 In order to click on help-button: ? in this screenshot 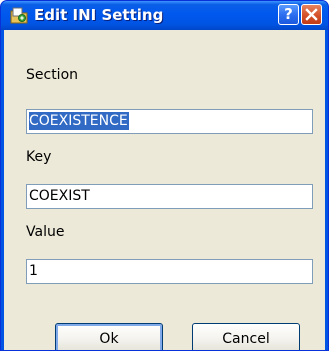, I will do `click(288, 14)`.